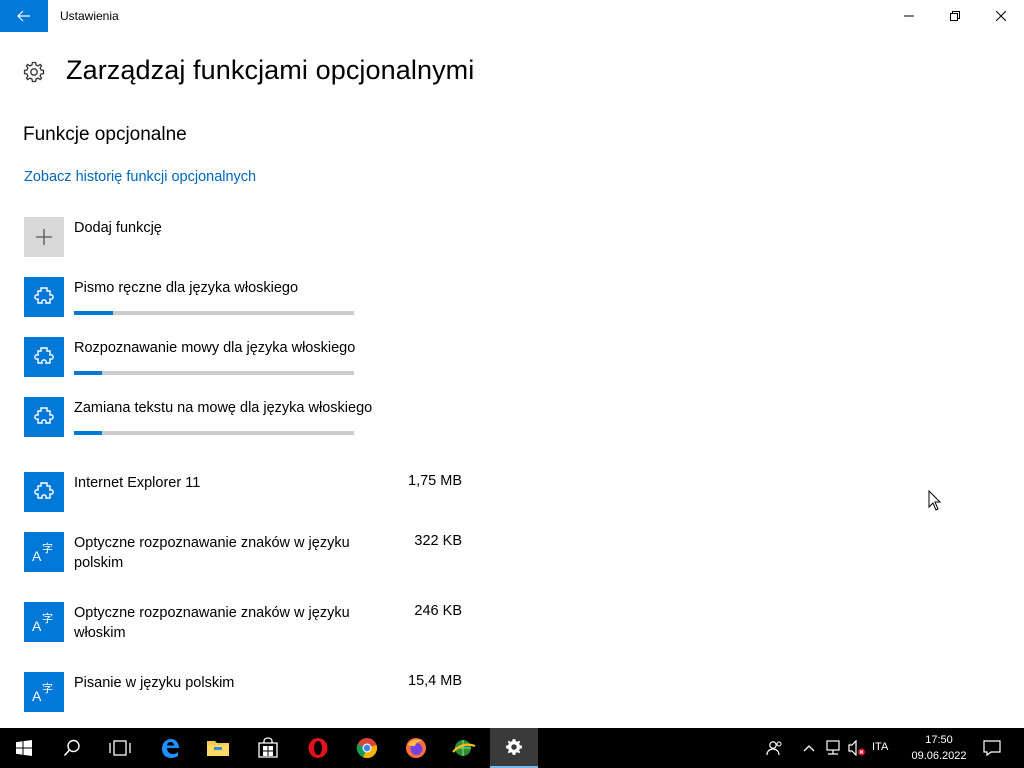  What do you see at coordinates (438, 611) in the screenshot?
I see `item-size: 246 KB` at bounding box center [438, 611].